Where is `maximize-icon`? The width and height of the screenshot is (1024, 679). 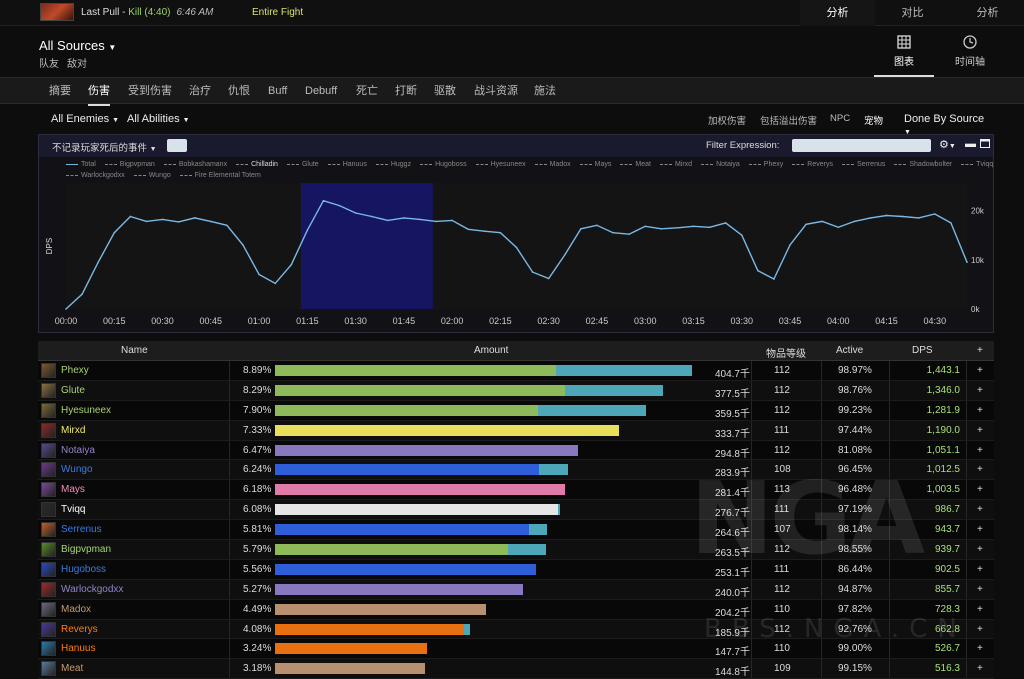 maximize-icon is located at coordinates (985, 144).